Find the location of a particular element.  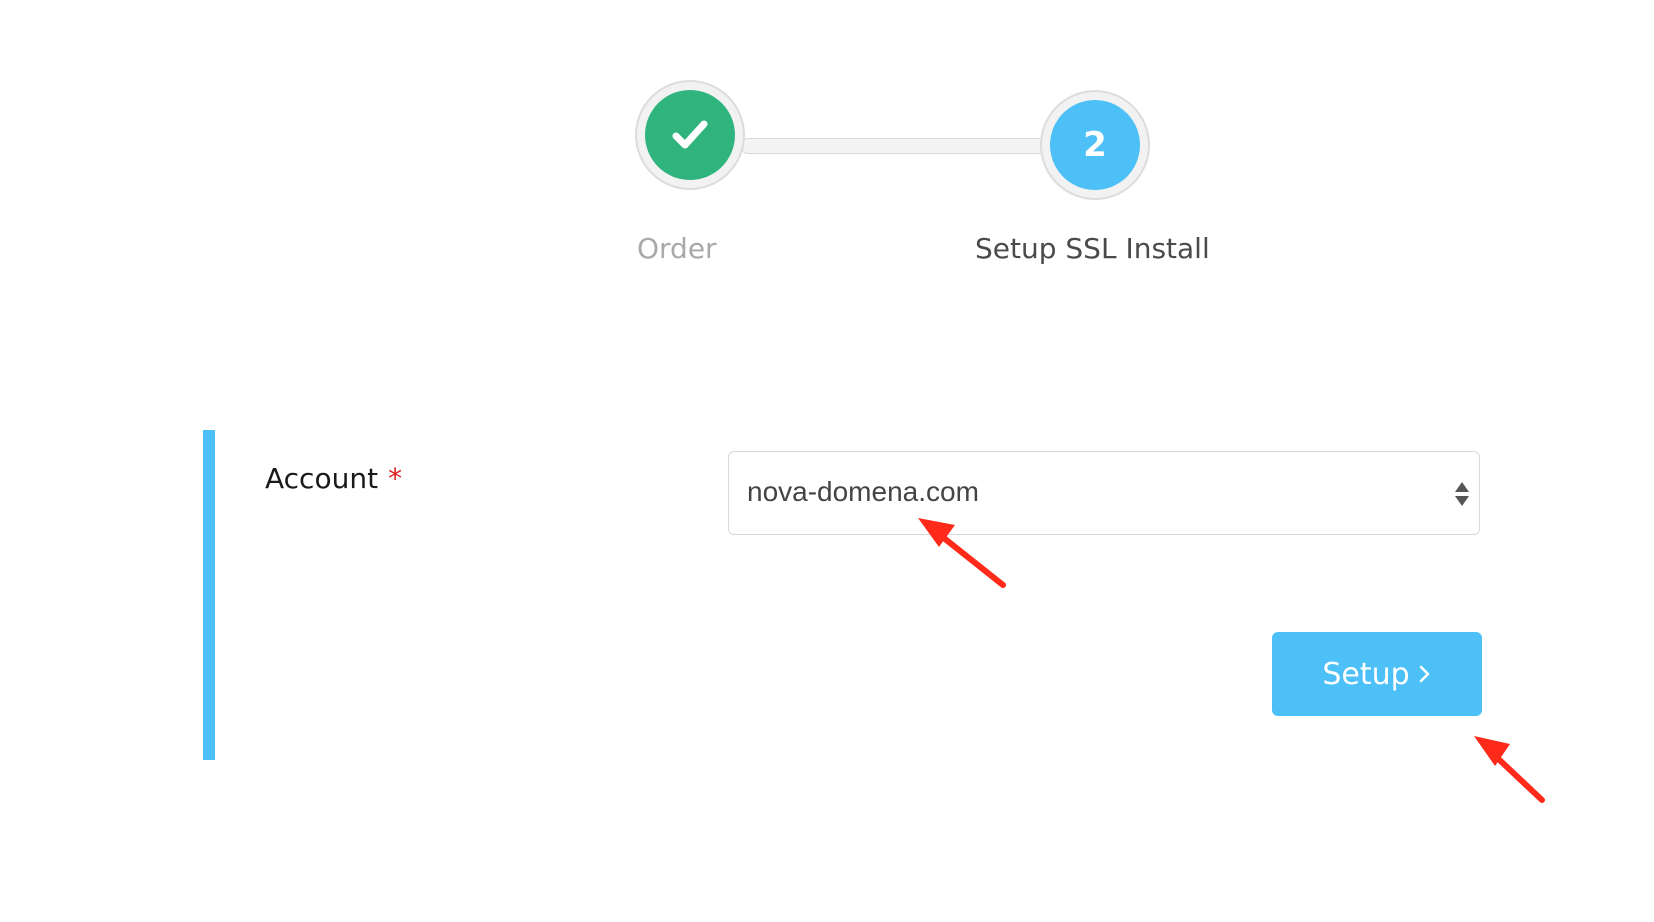

step-order is located at coordinates (690, 135).